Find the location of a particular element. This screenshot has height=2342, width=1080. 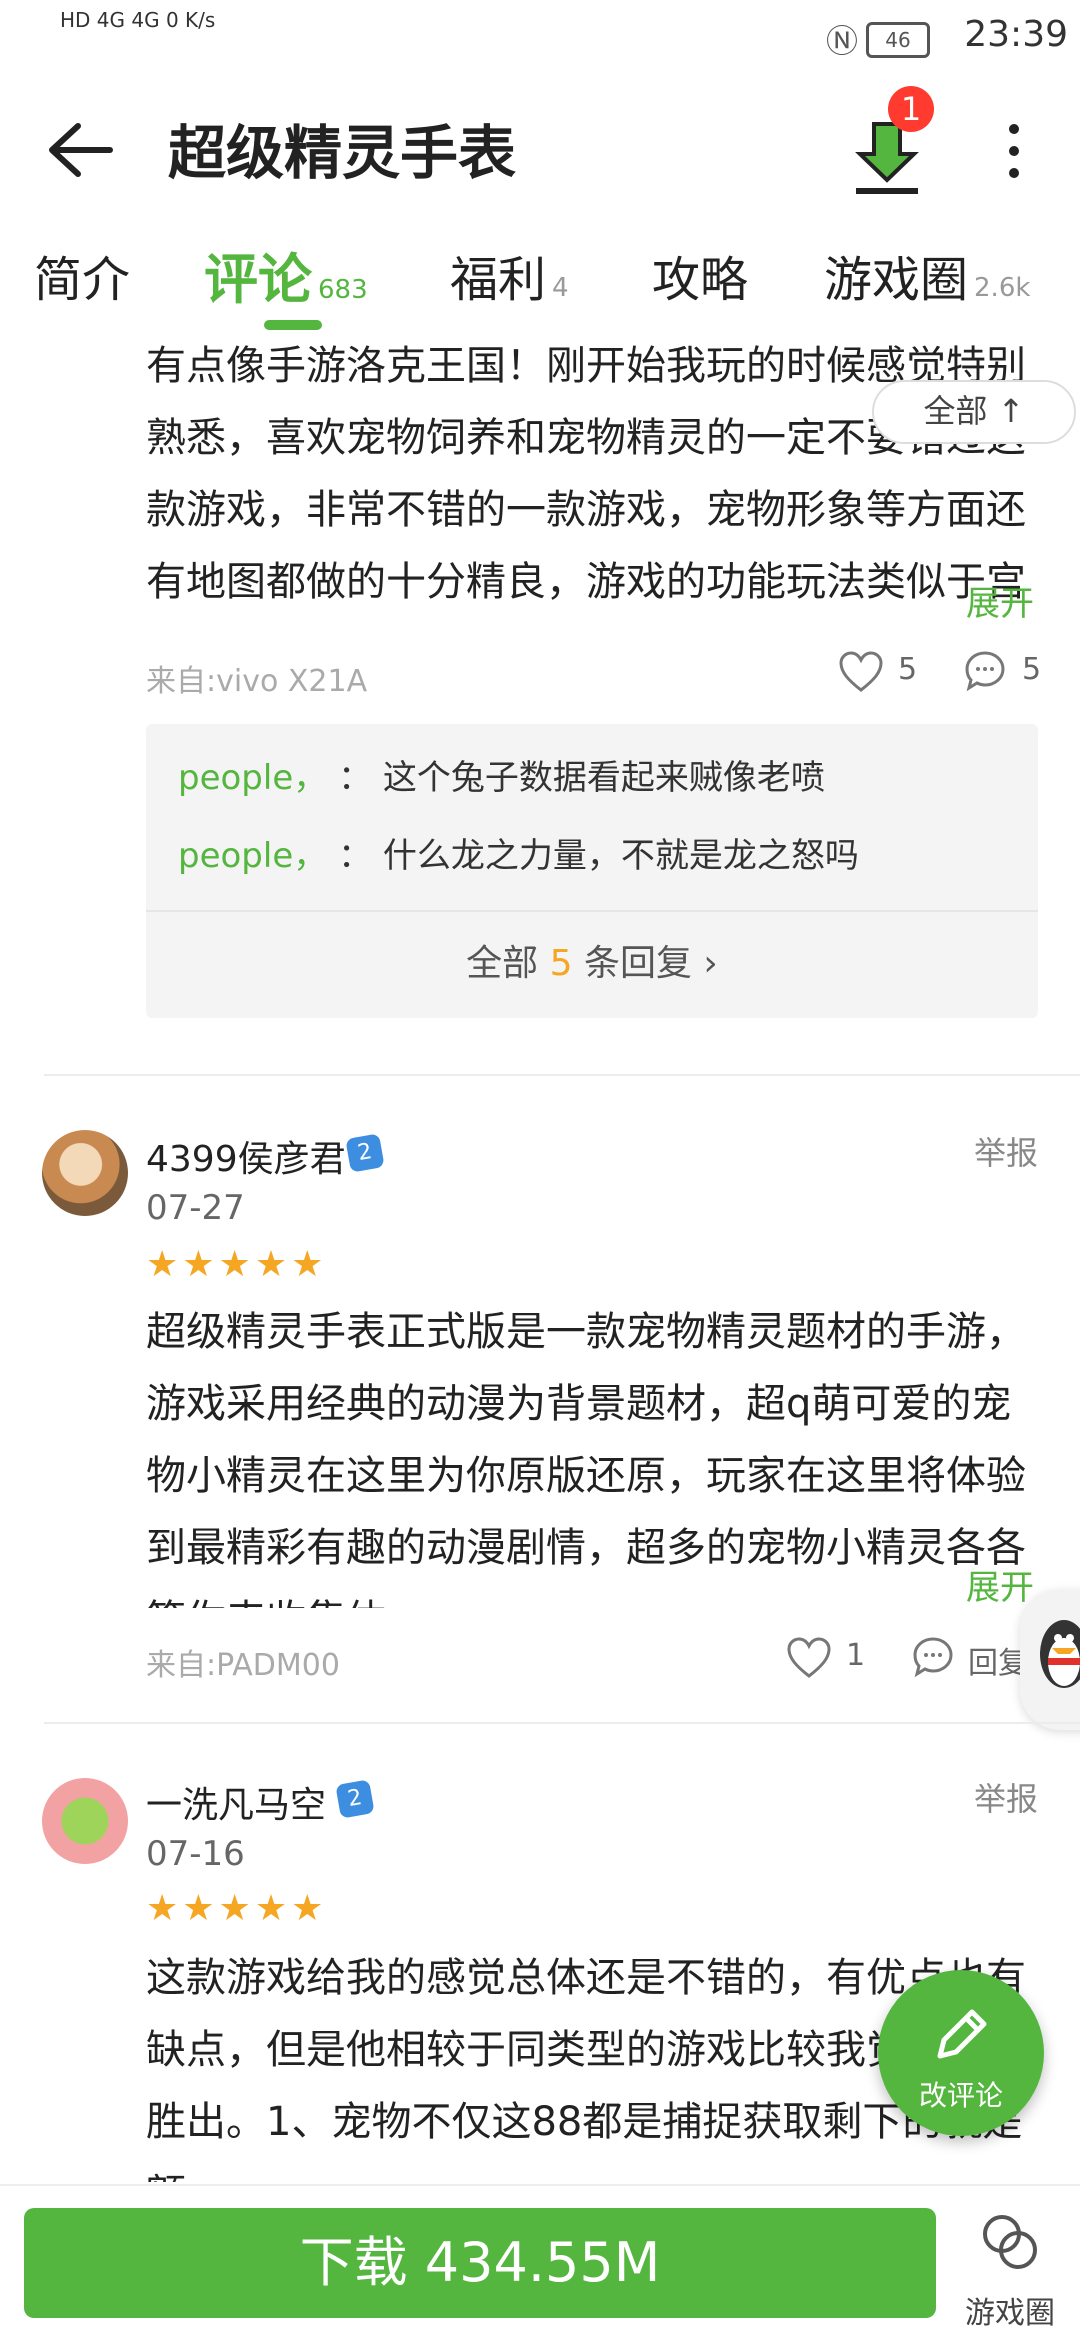

status-time: 23:39 is located at coordinates (1016, 34).